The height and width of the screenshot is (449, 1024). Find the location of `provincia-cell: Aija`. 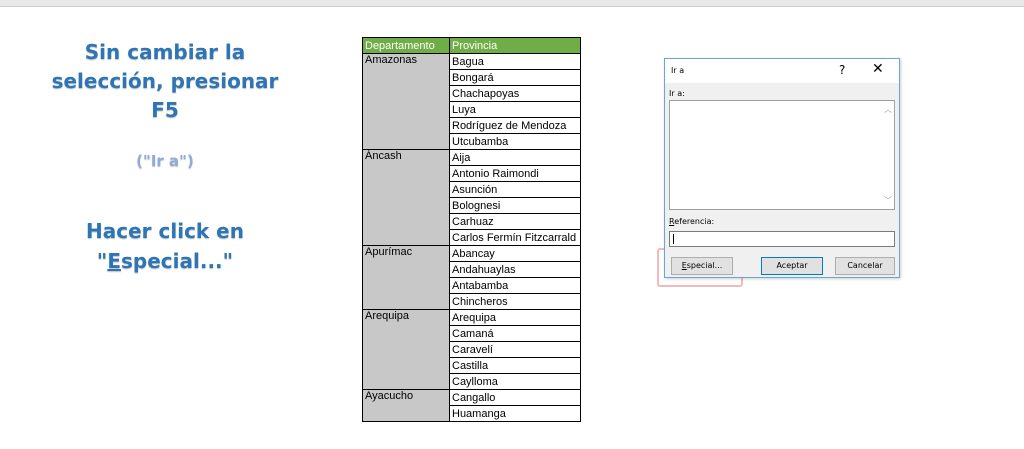

provincia-cell: Aija is located at coordinates (515, 157).